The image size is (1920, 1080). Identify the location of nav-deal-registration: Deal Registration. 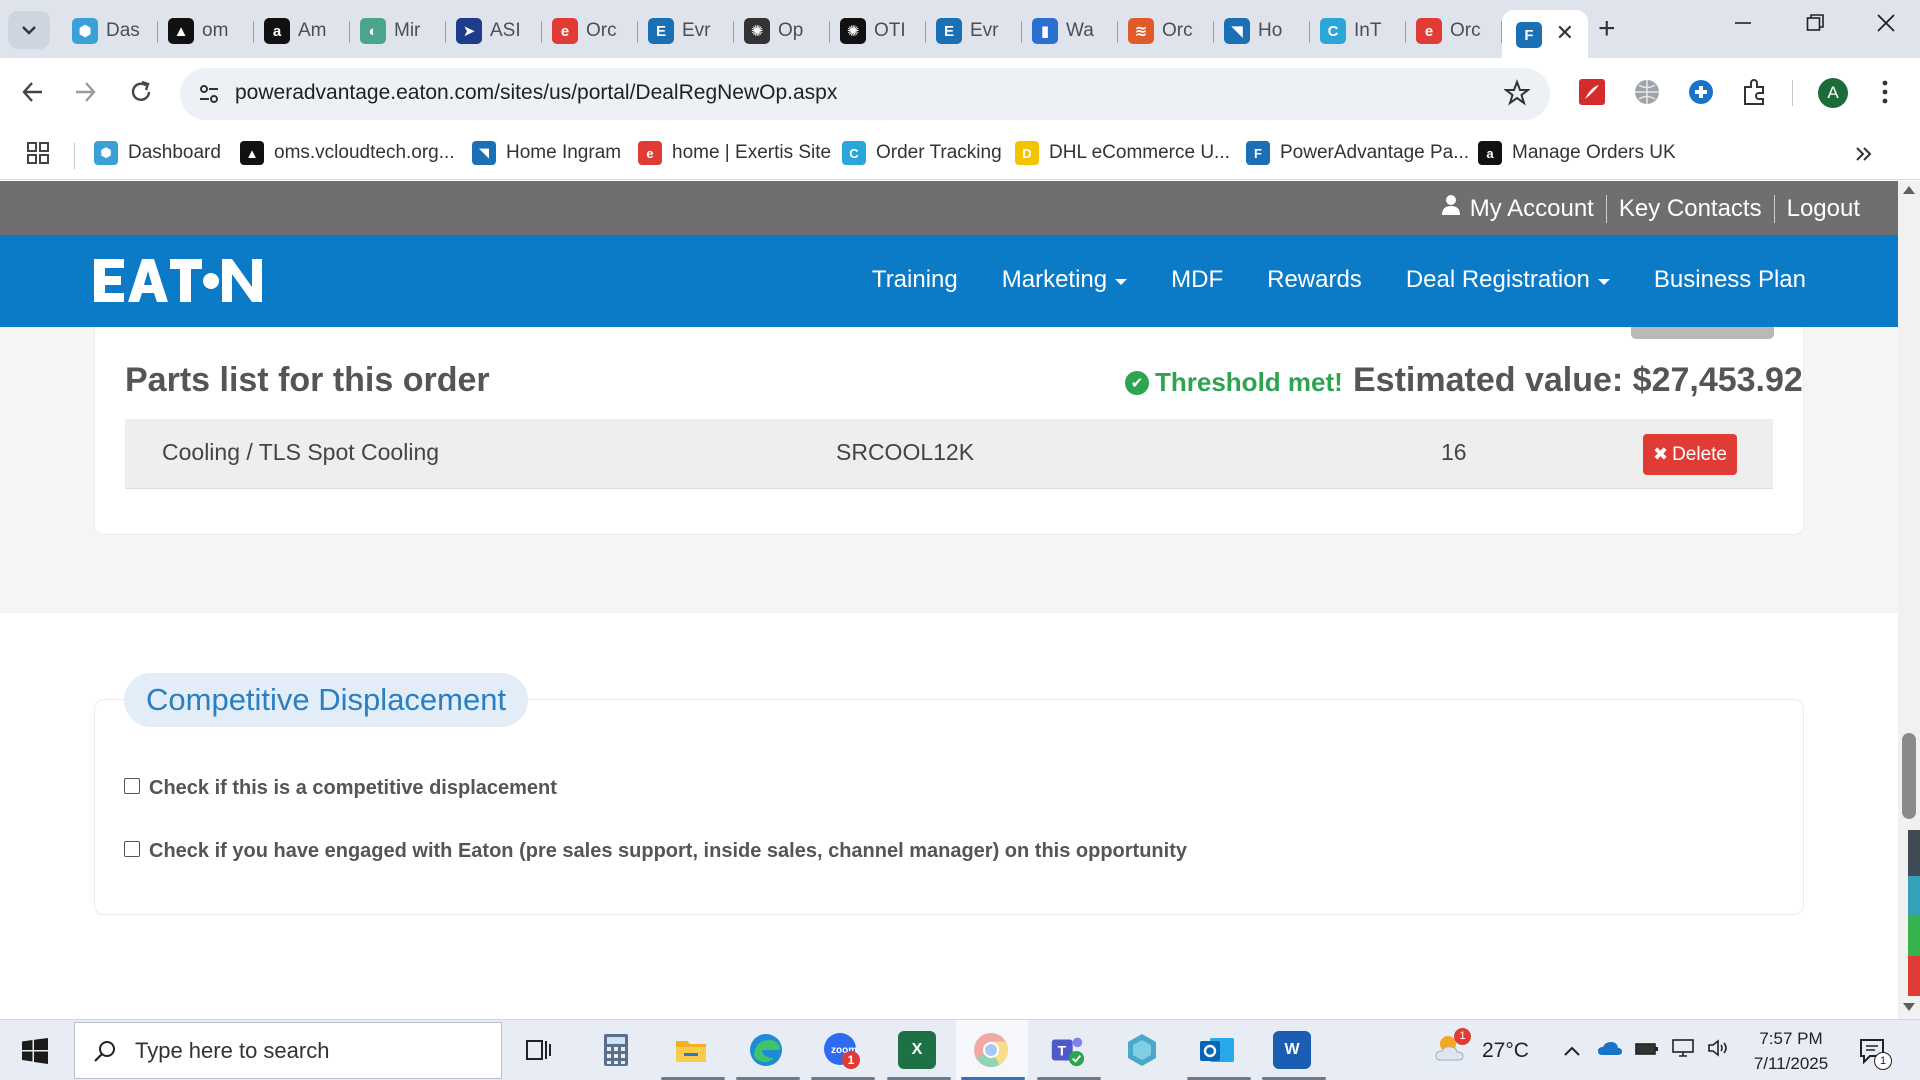
(1508, 280).